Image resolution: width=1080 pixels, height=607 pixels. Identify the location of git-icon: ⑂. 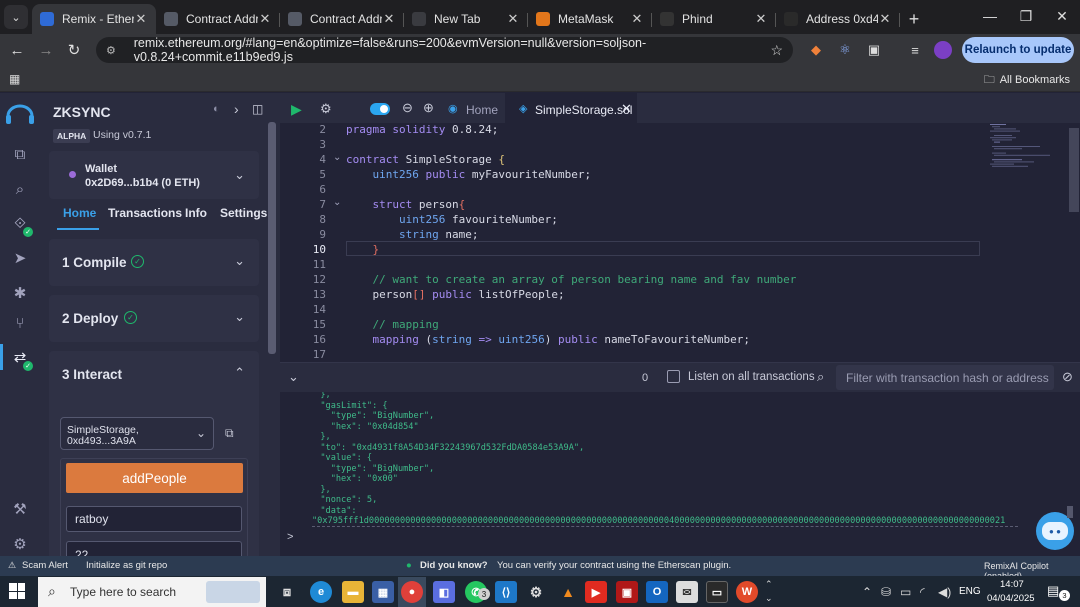
(20, 323).